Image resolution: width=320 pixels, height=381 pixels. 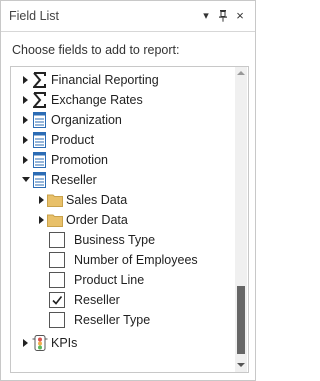 I want to click on tree-item-label: Product, so click(x=73, y=140).